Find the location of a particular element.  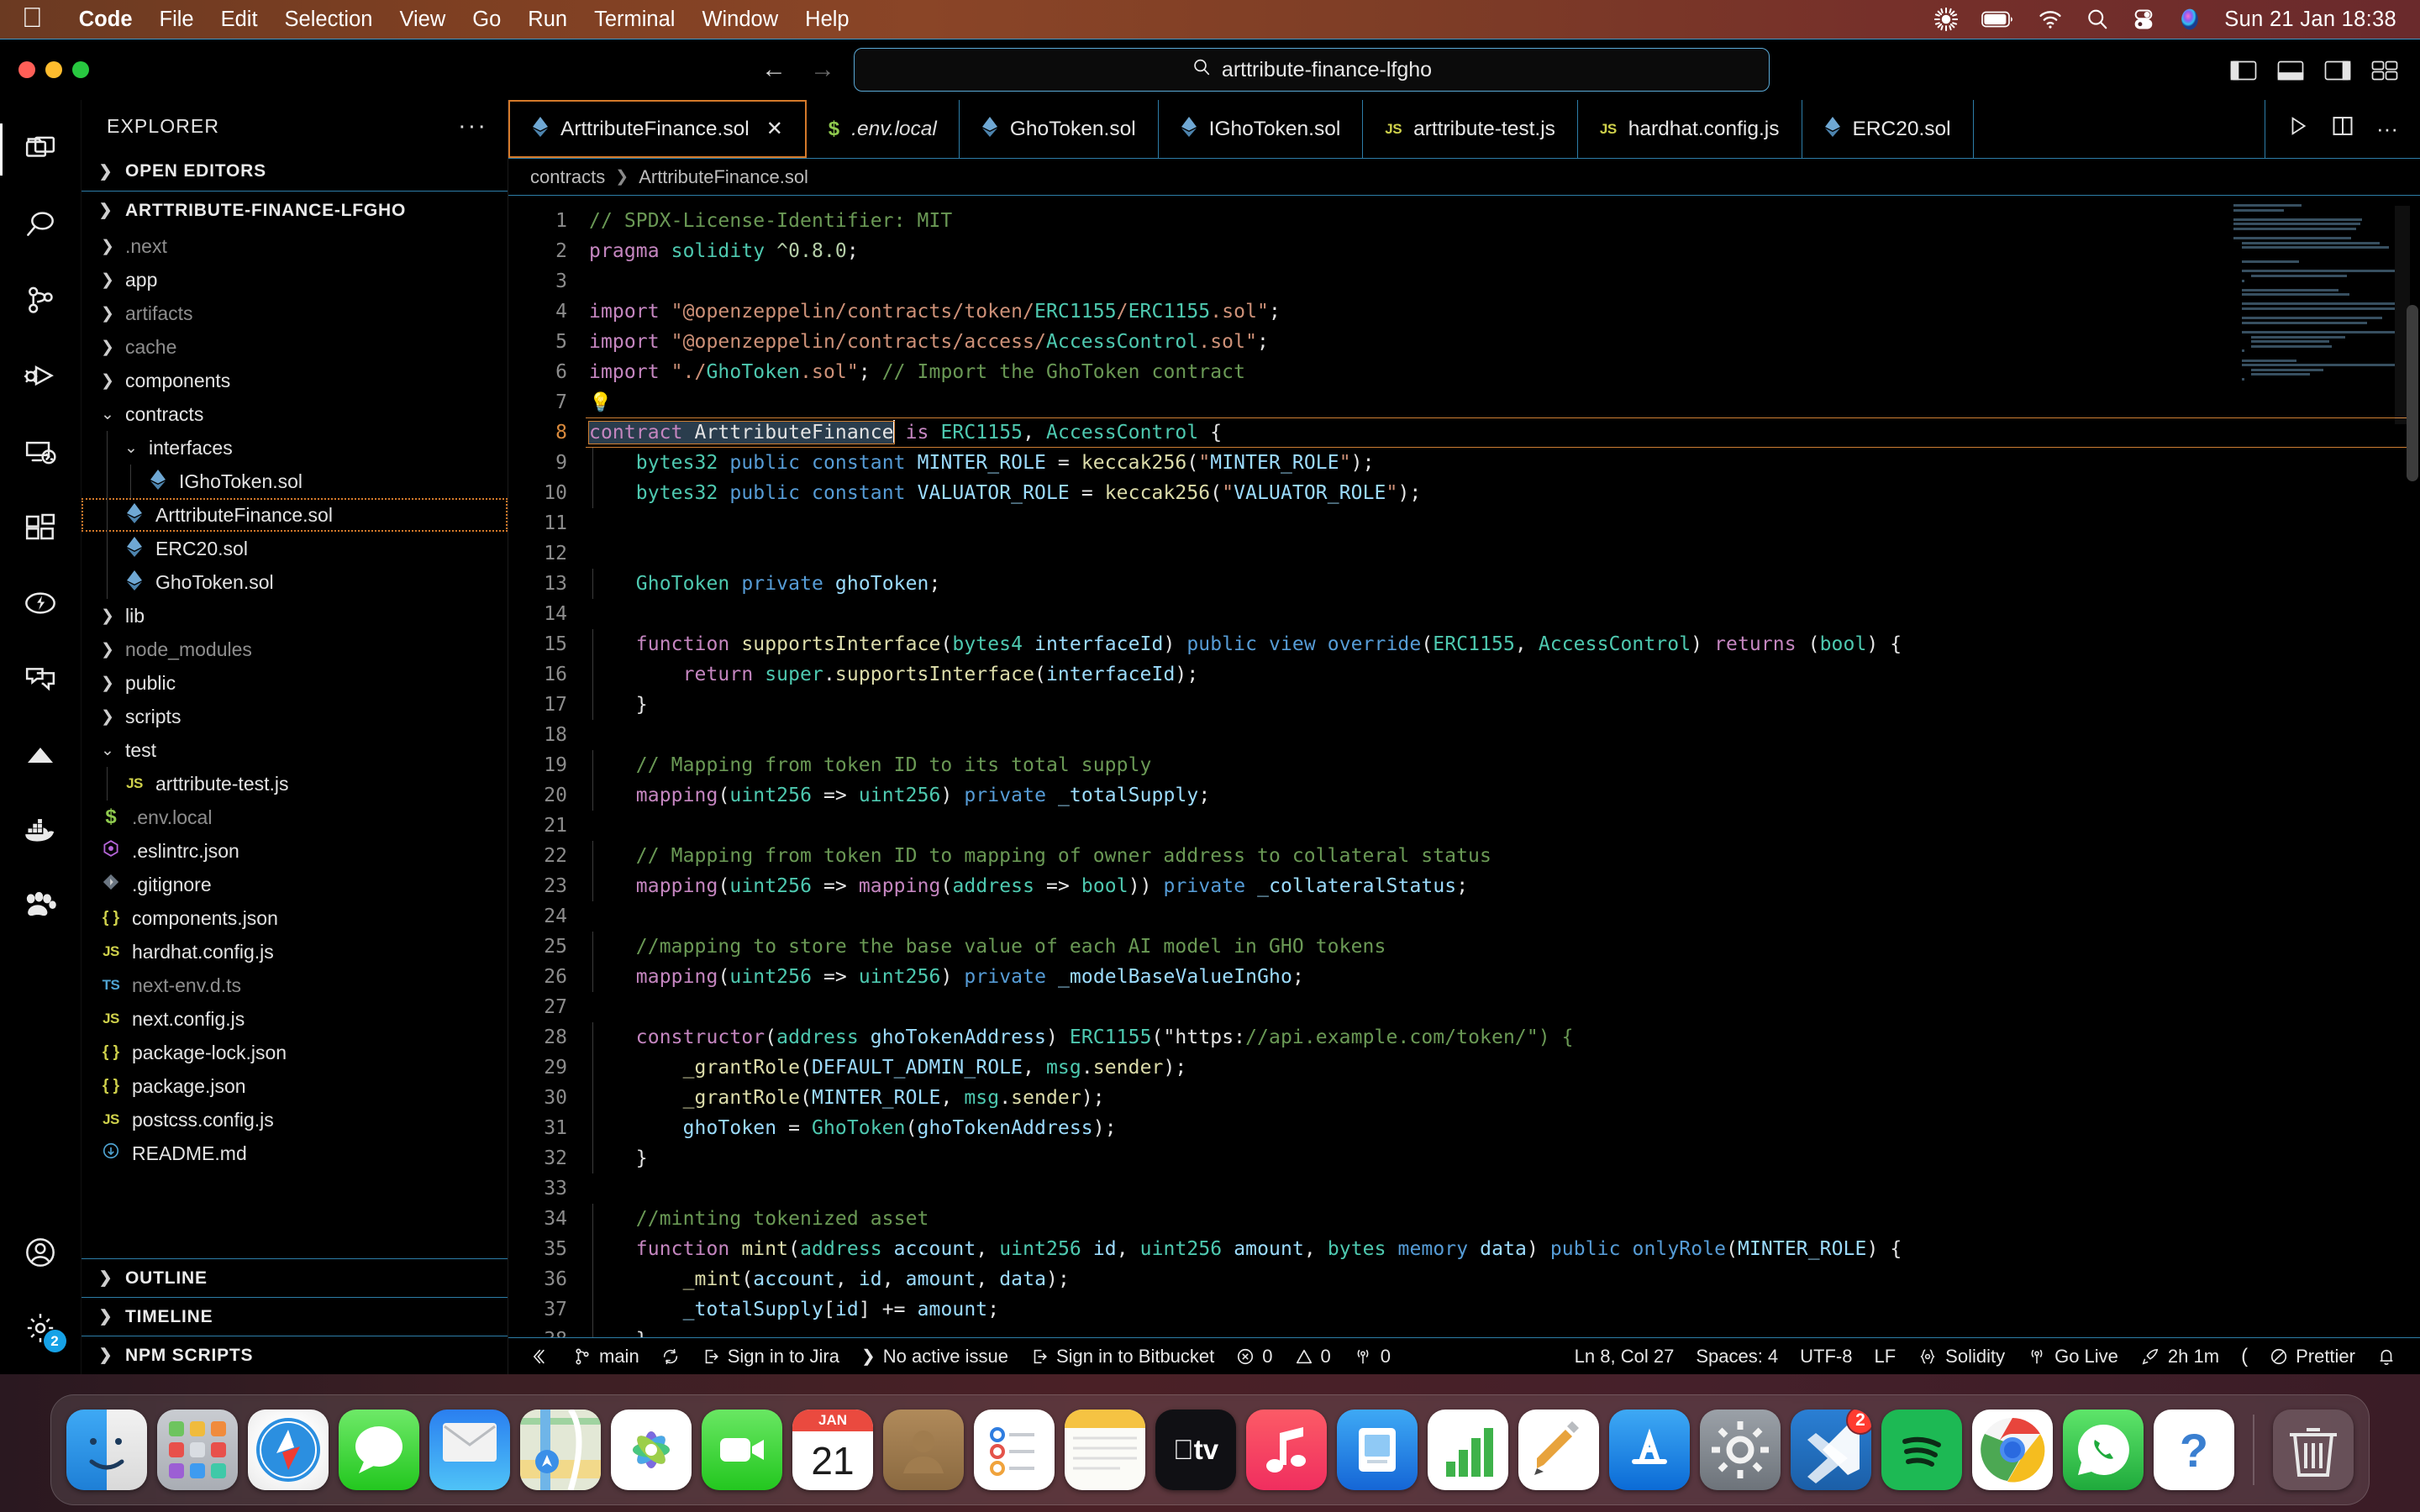

tree-item-postcss-config-js: JS postcss.config.js is located at coordinates (295, 1120).